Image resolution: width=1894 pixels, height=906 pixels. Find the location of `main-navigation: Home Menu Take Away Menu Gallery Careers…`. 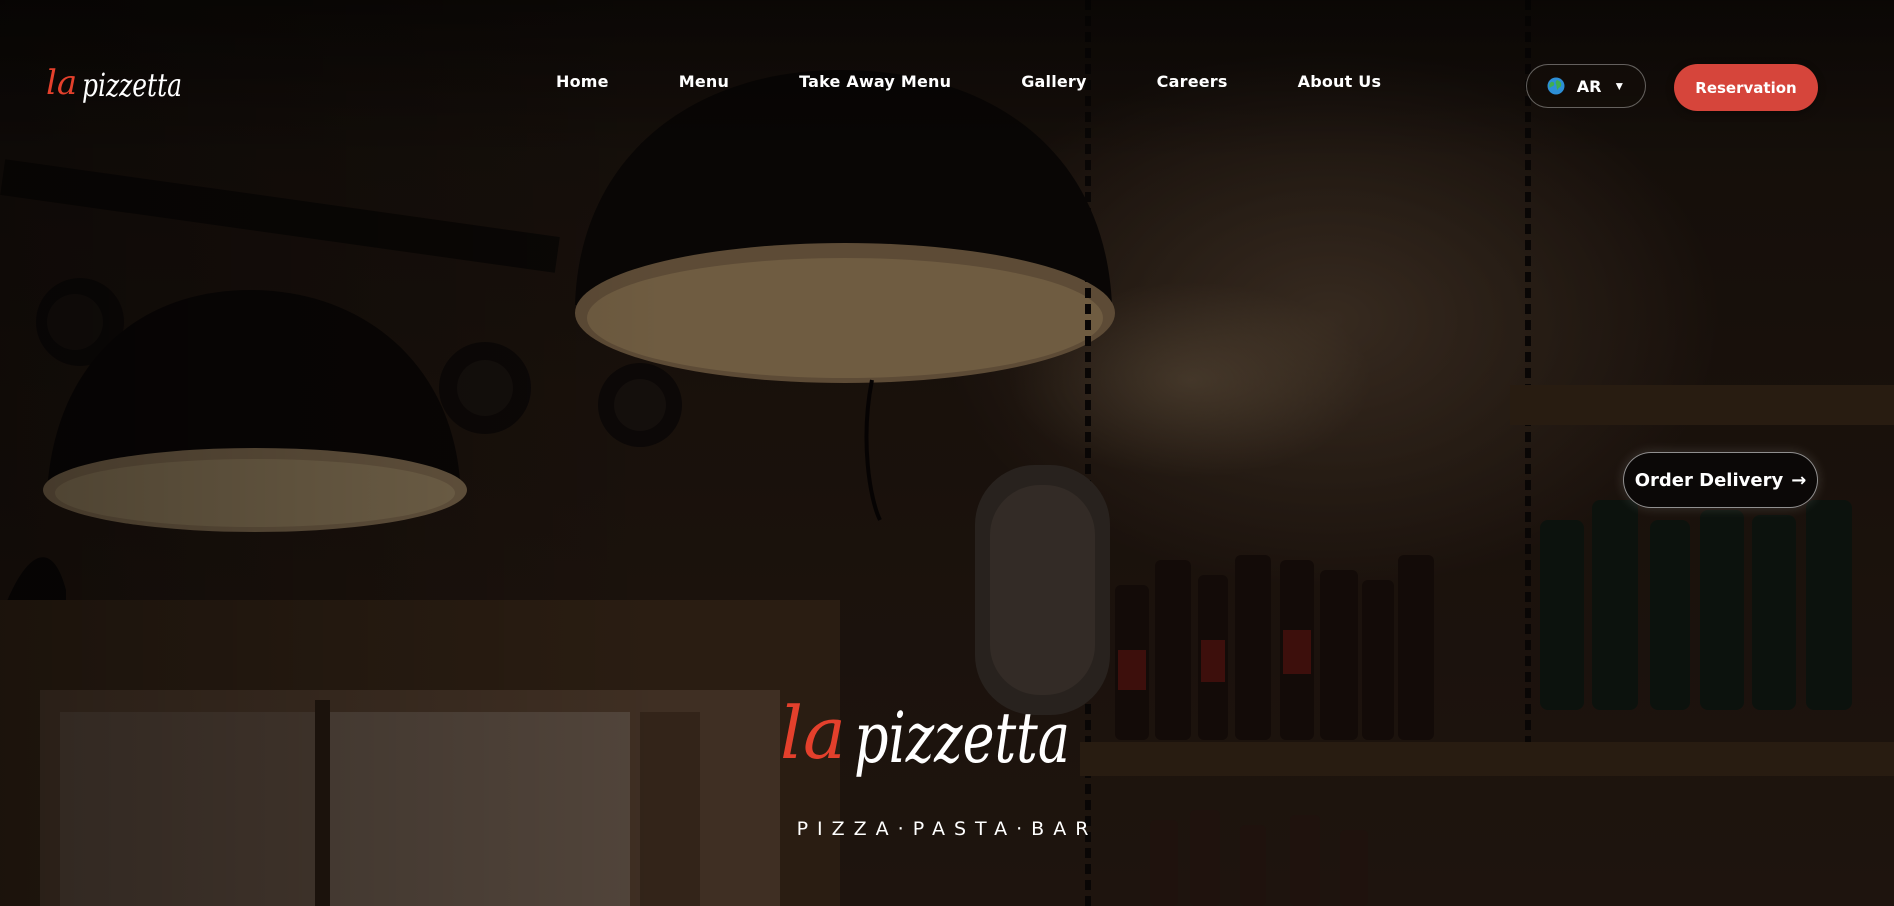

main-navigation: Home Menu Take Away Menu Gallery Careers… is located at coordinates (968, 81).